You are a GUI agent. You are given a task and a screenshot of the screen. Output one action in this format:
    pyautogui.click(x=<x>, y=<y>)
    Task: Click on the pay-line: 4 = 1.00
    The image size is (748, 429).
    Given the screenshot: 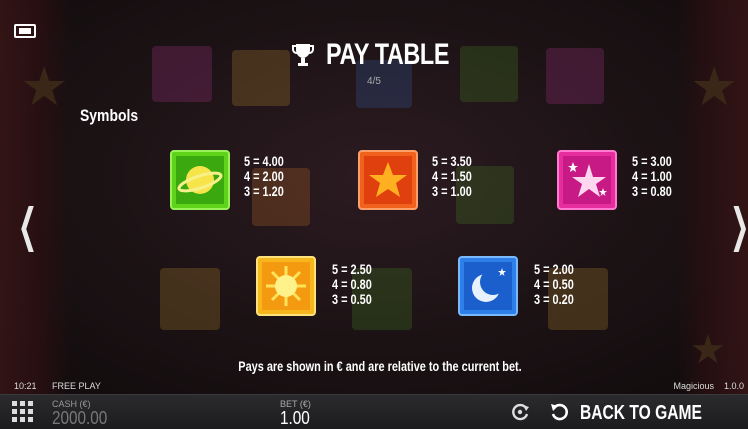 What is the action you would take?
    pyautogui.click(x=652, y=176)
    